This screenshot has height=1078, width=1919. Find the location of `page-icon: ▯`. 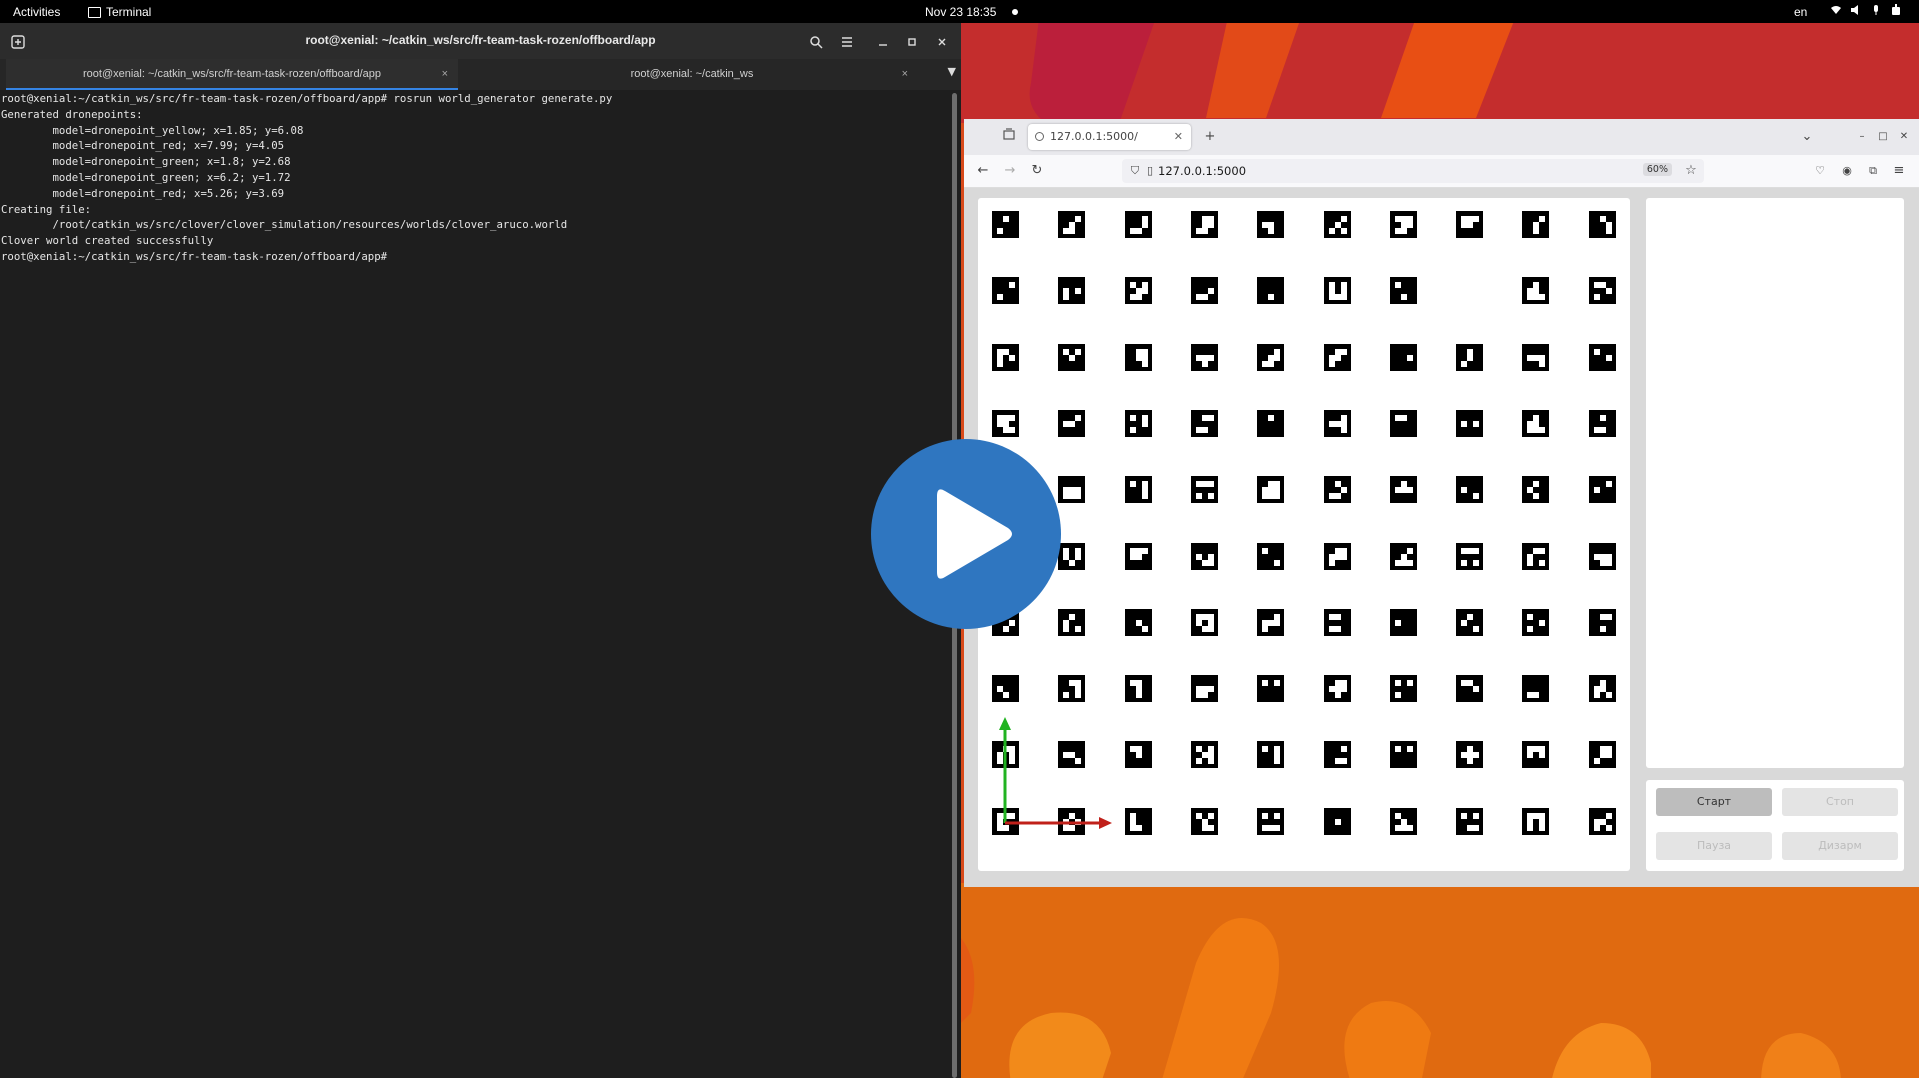

page-icon: ▯ is located at coordinates (1150, 170).